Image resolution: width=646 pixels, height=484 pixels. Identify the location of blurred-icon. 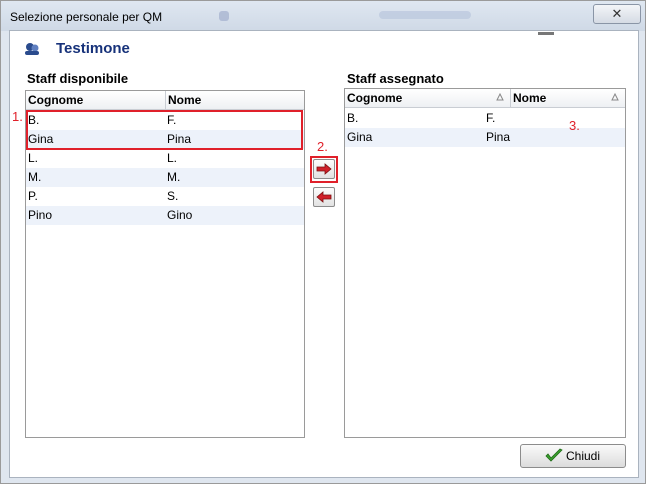
(224, 16).